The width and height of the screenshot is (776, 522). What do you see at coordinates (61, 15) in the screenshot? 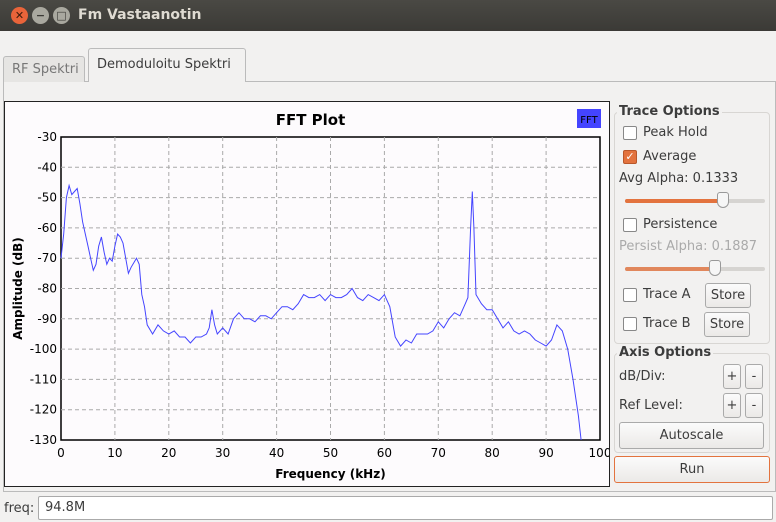
I see `maximize-button: □` at bounding box center [61, 15].